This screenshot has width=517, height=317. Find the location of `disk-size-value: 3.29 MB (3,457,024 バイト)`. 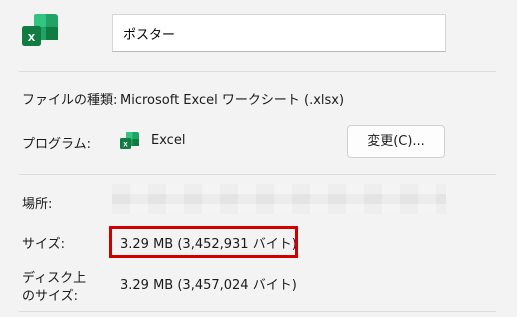

disk-size-value: 3.29 MB (3,457,024 バイト) is located at coordinates (208, 285).